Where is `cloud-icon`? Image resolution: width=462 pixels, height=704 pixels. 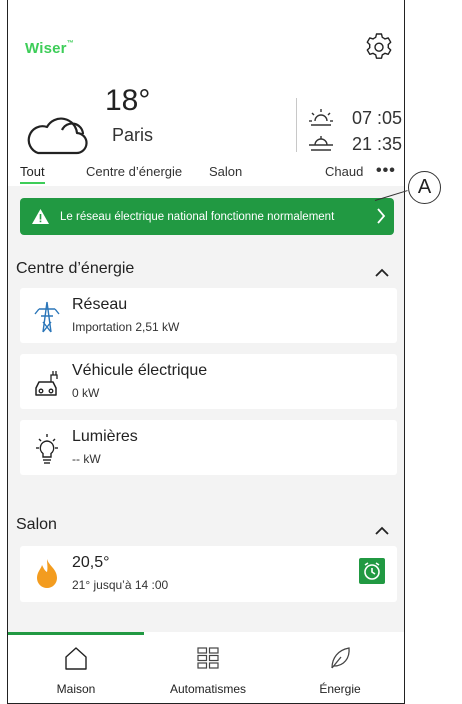
cloud-icon is located at coordinates (57, 136).